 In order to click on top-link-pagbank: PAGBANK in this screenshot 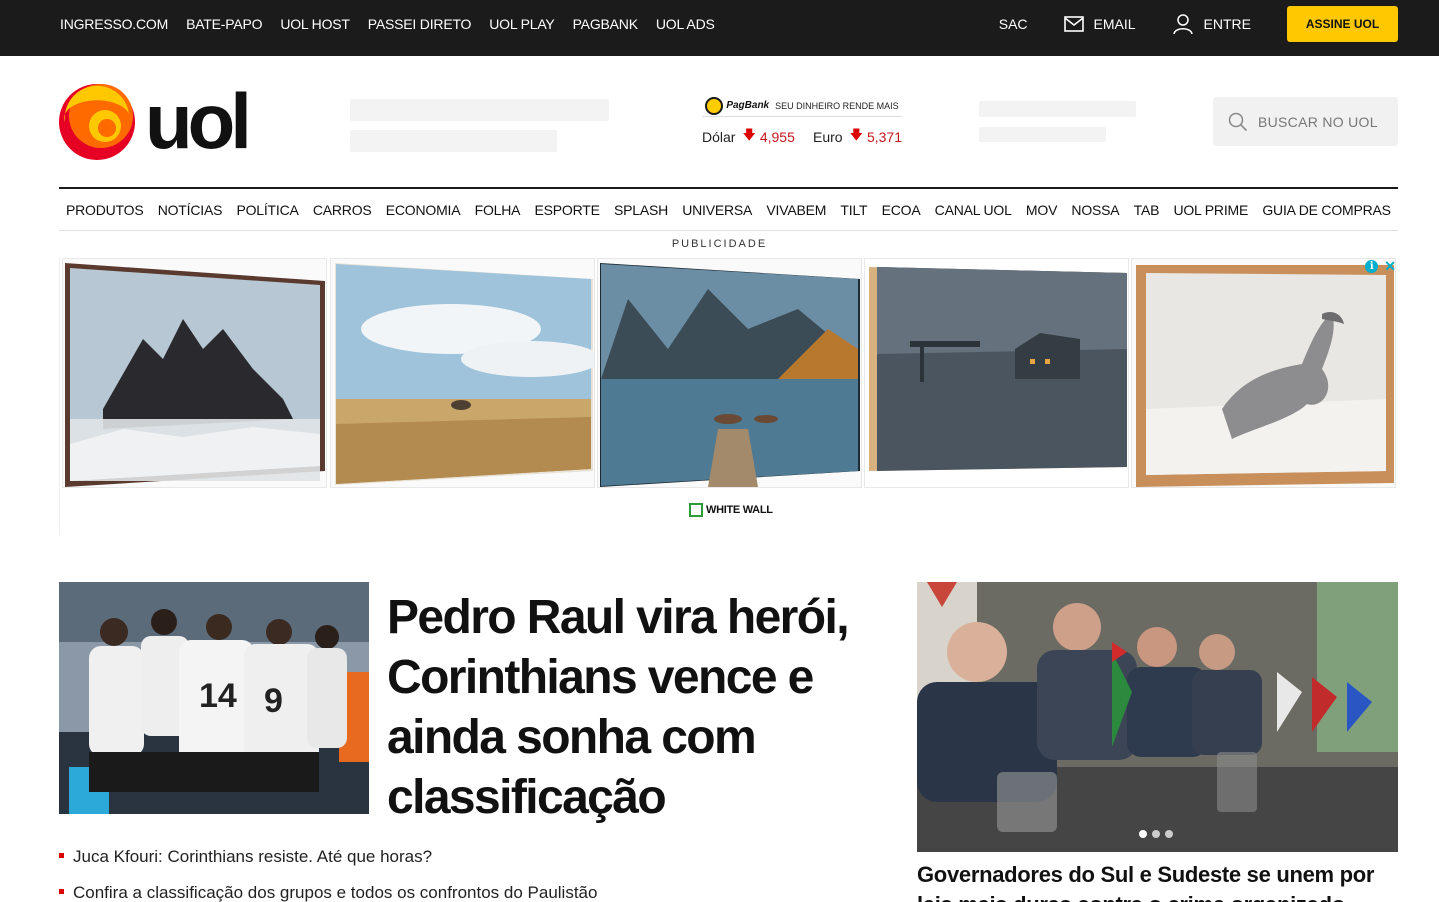, I will do `click(605, 24)`.